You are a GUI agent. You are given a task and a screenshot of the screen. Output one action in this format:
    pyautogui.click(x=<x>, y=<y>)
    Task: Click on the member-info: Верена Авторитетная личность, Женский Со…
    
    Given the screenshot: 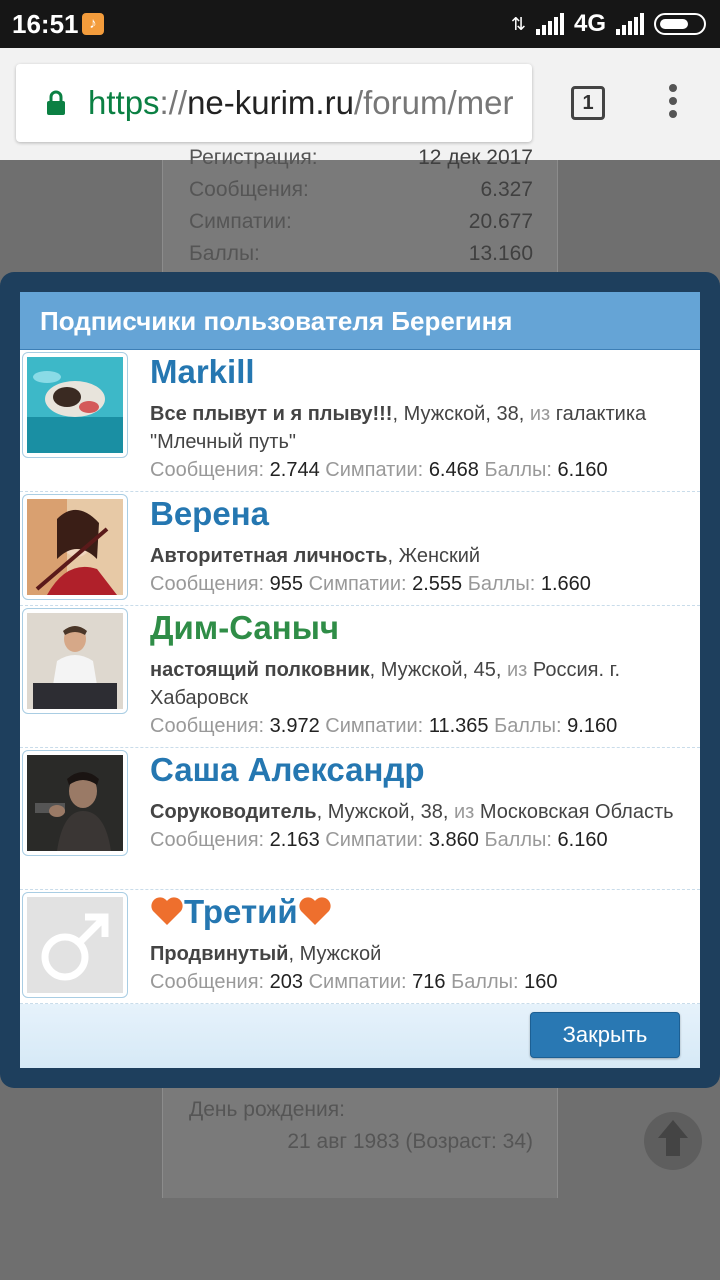 What is the action you would take?
    pyautogui.click(x=418, y=546)
    